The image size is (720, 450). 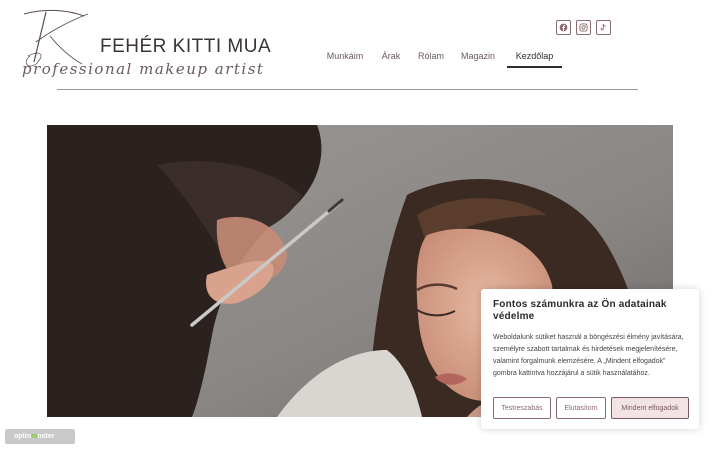 I want to click on badge-suffix: nster, so click(x=46, y=436).